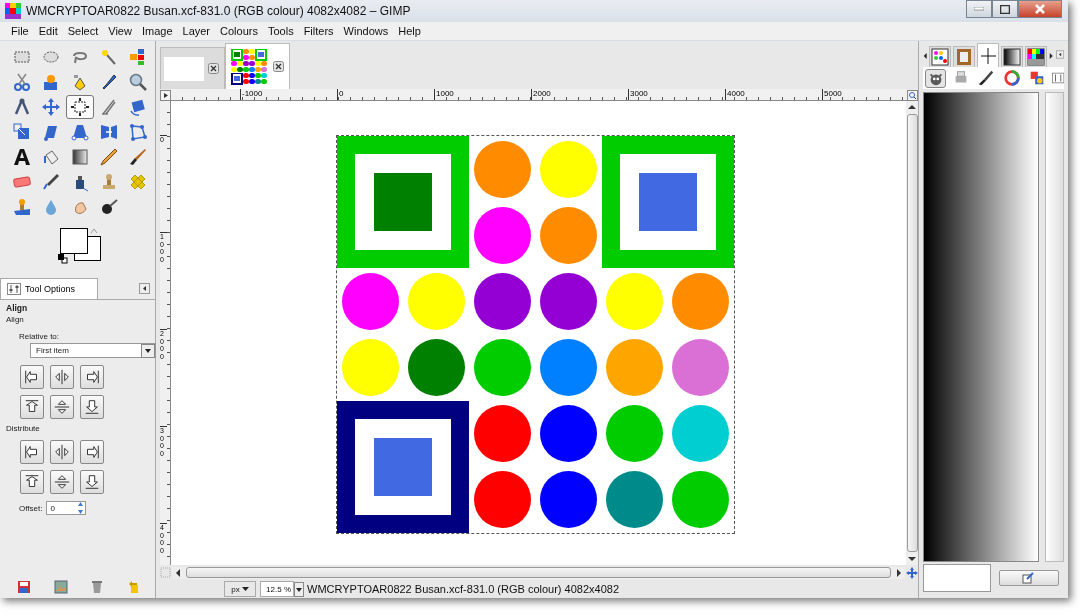 The height and width of the screenshot is (615, 1080). I want to click on compass-icon, so click(22, 107).